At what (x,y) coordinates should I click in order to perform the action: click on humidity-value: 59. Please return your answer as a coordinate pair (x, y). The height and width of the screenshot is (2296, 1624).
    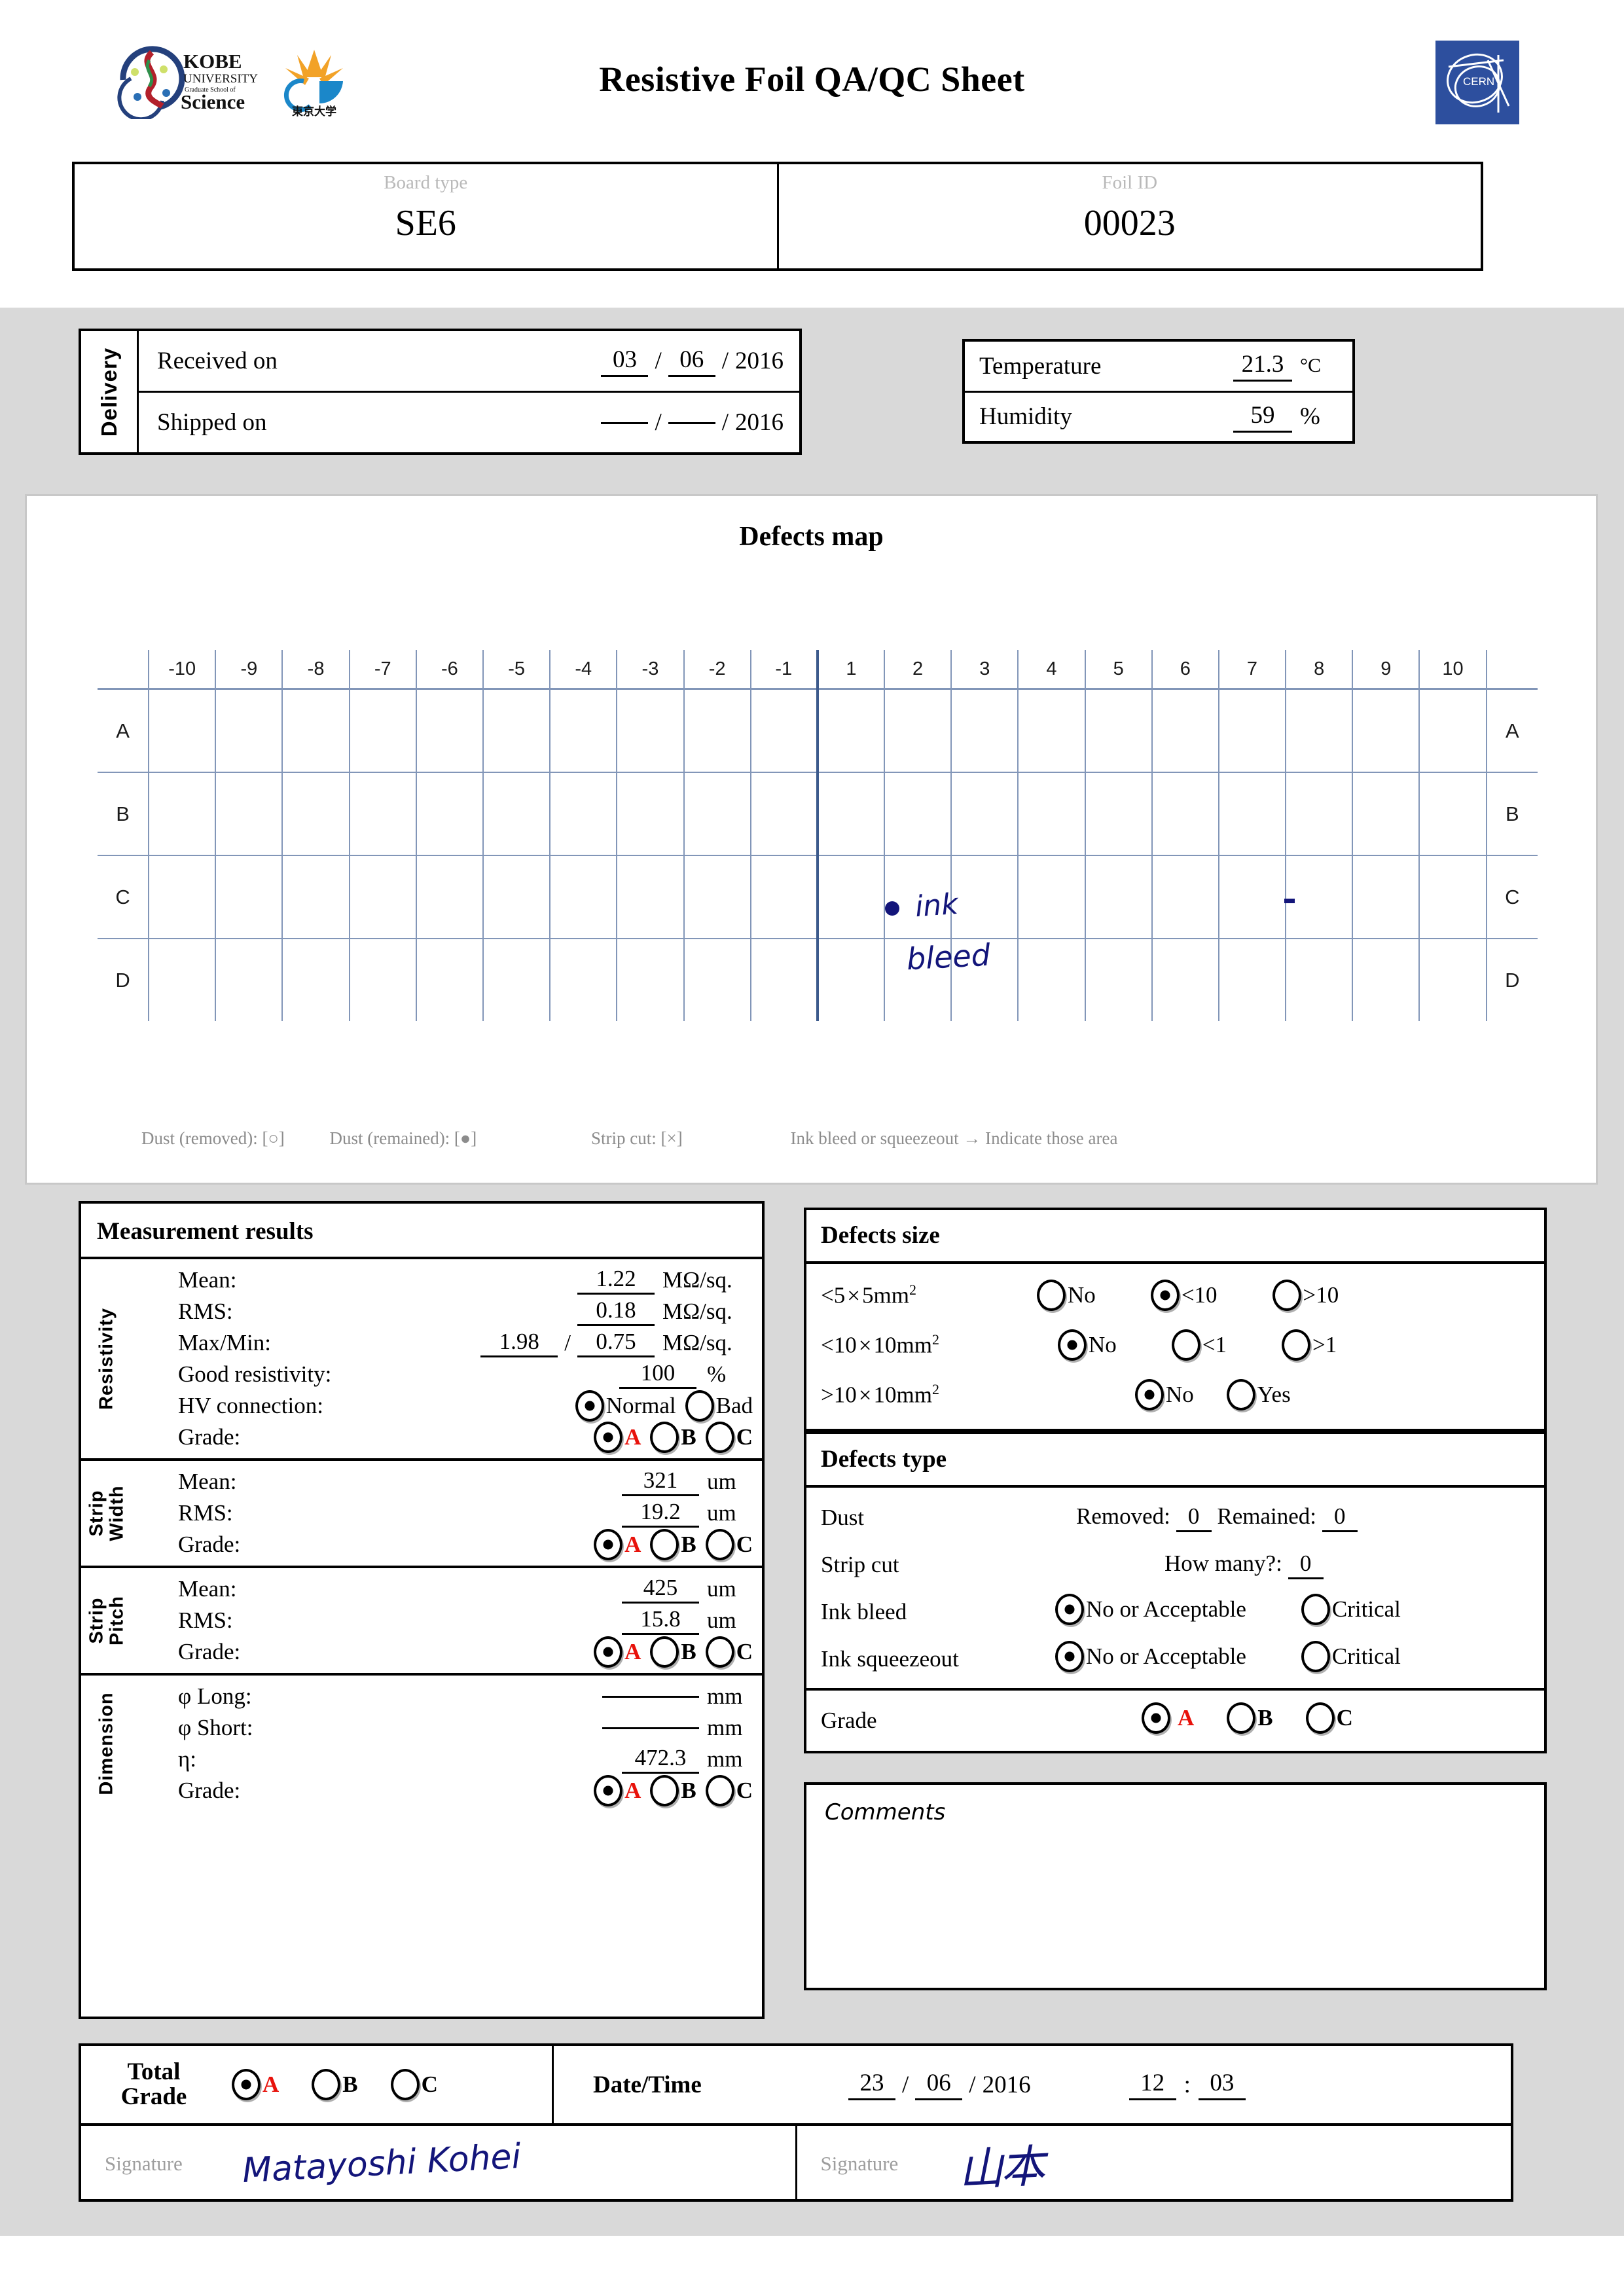
    Looking at the image, I should click on (1262, 417).